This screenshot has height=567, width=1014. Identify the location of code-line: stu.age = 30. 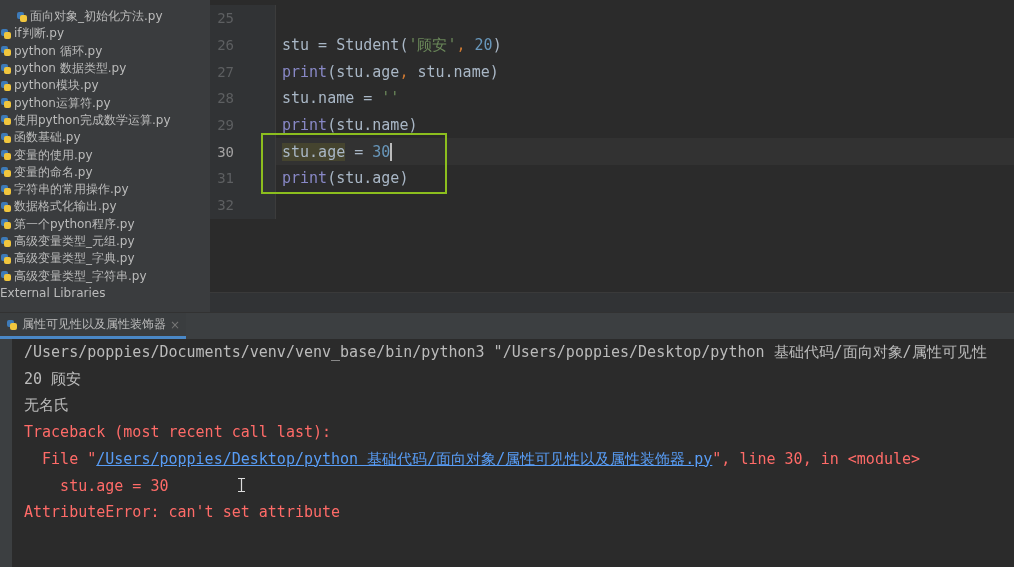
(337, 151).